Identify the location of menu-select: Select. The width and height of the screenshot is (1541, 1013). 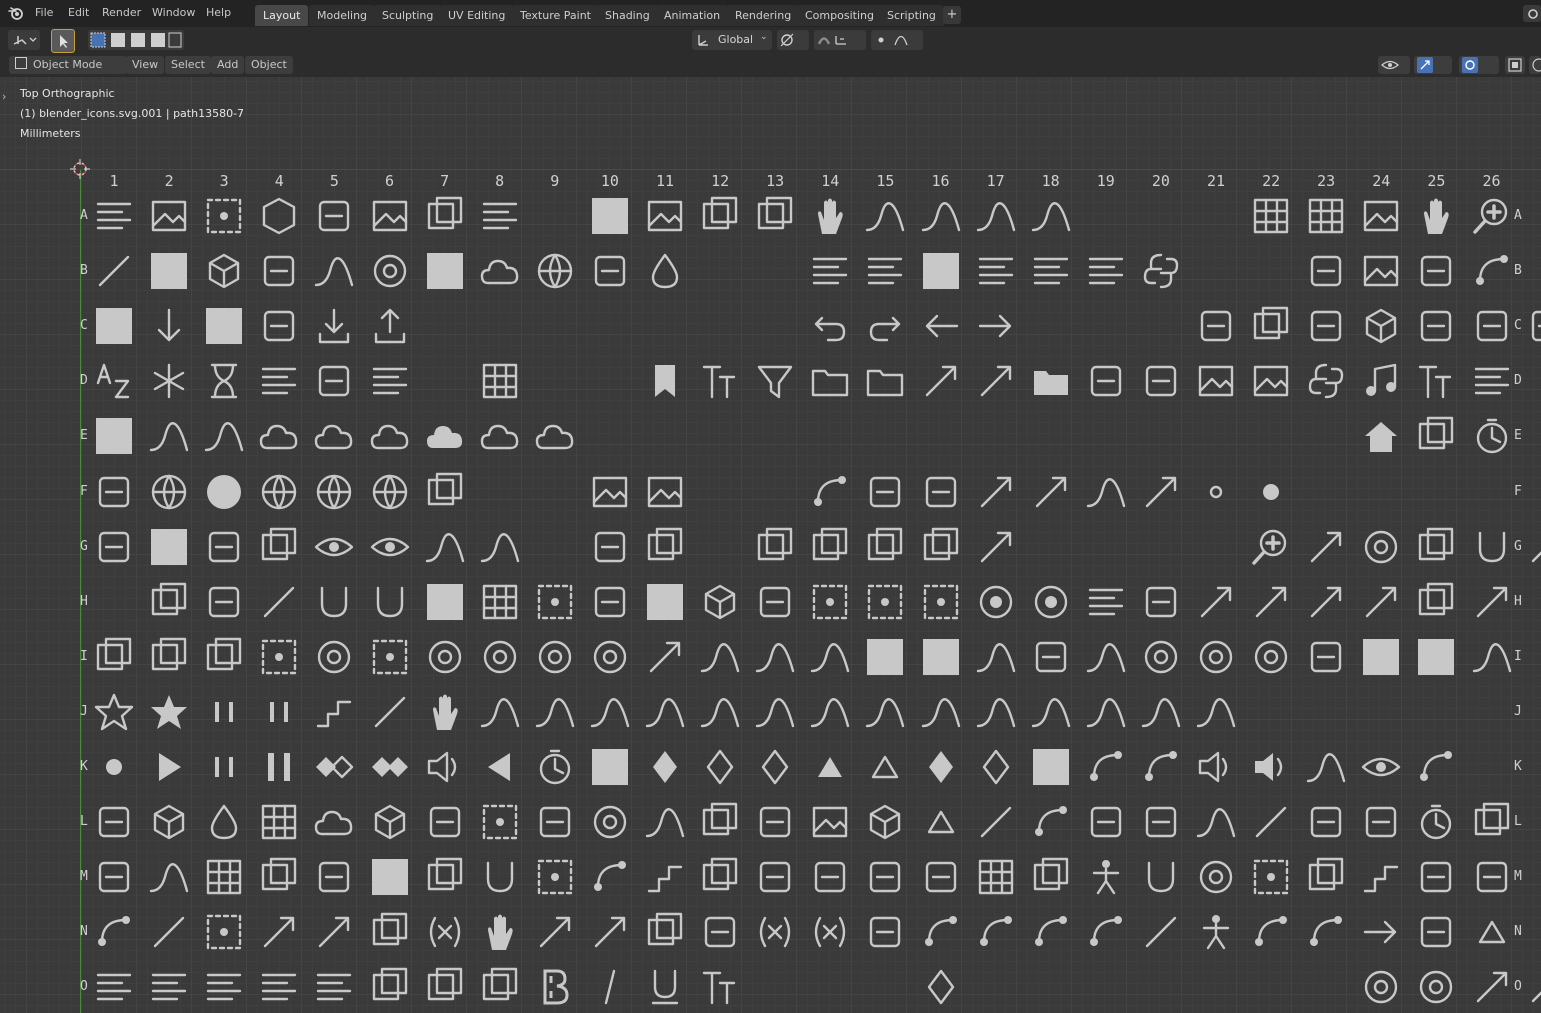
(188, 65).